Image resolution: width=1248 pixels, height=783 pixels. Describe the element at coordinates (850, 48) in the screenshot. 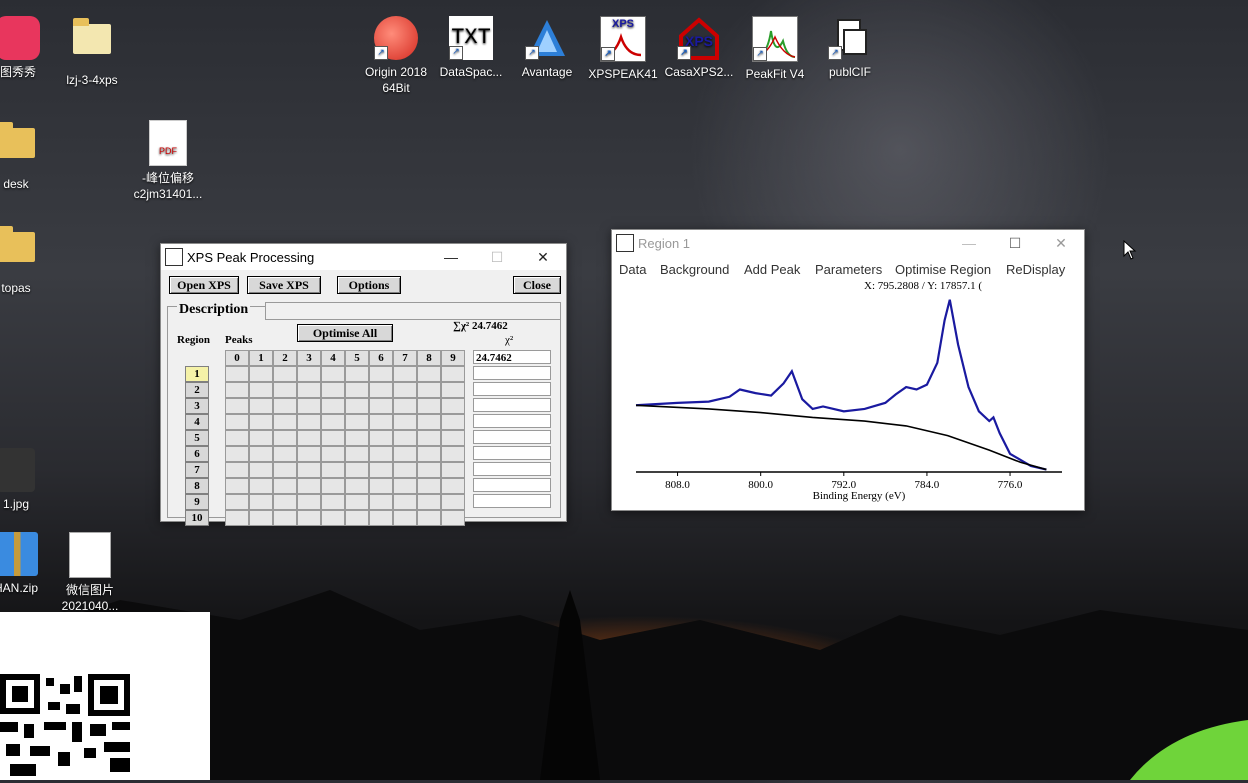

I see `desktop-icon-publcif: ↗ publCIF` at that location.